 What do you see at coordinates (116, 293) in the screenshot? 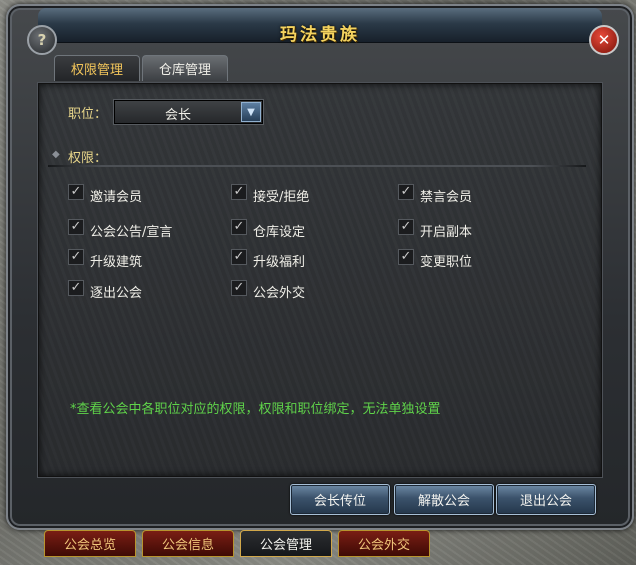
I see `permission-item-label: 逐出公会` at bounding box center [116, 293].